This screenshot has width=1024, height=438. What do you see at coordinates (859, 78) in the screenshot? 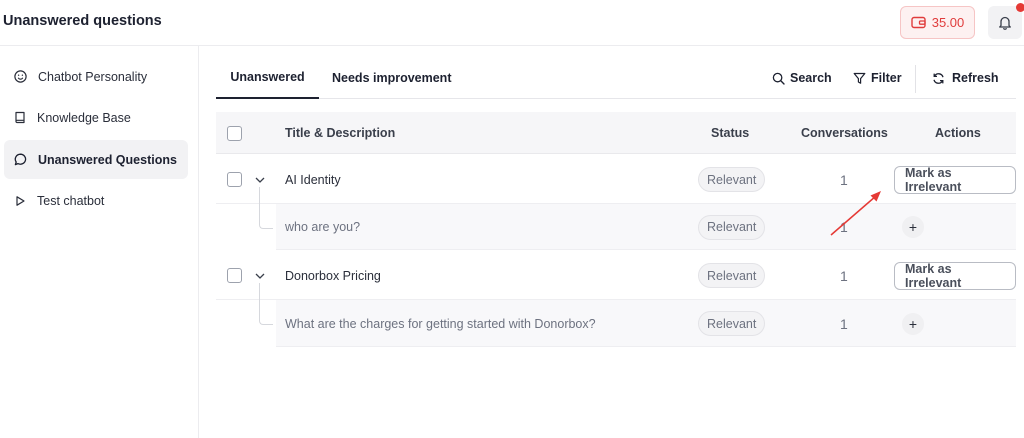
I see `filter-icon` at bounding box center [859, 78].